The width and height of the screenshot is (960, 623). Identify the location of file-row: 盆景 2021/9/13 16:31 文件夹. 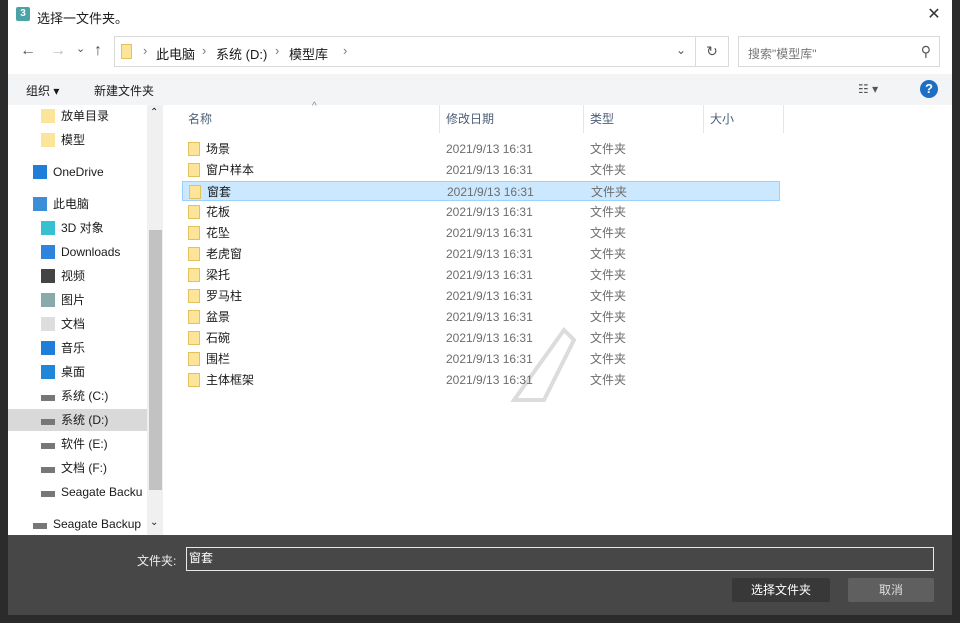
(481, 317).